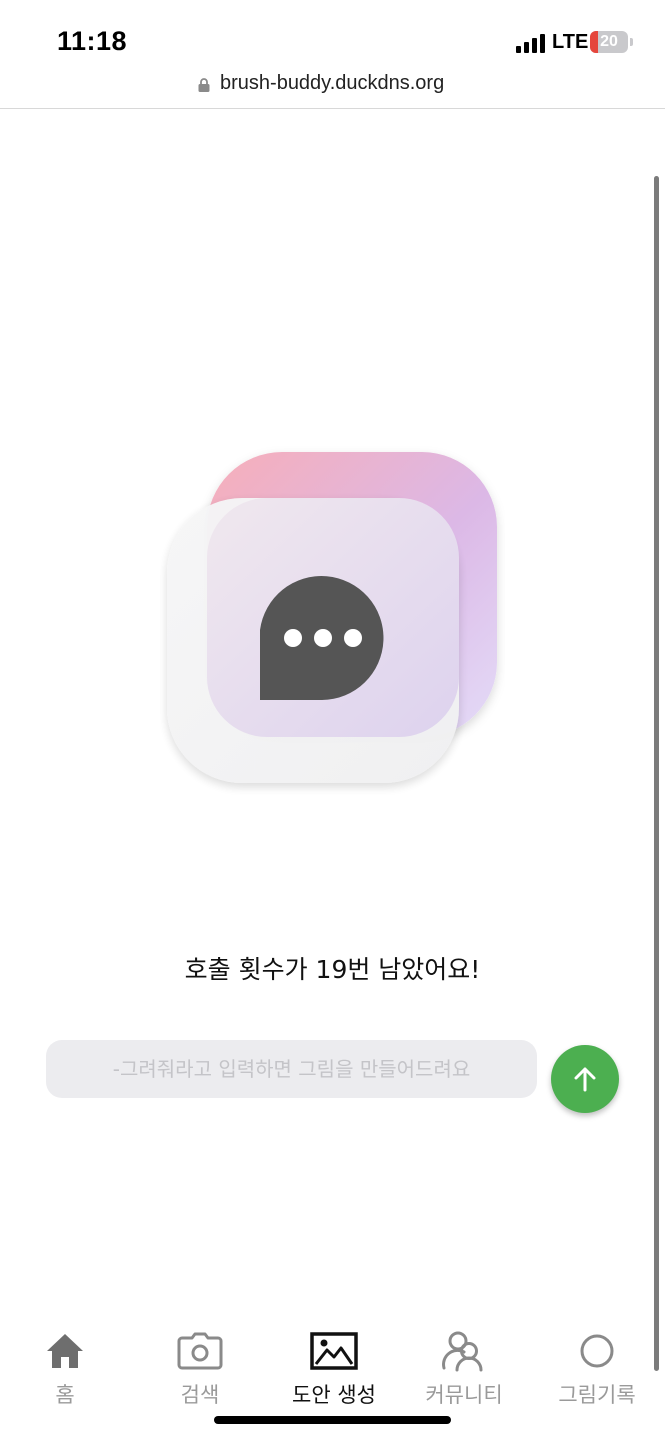  What do you see at coordinates (656, 773) in the screenshot?
I see `scrollbar` at bounding box center [656, 773].